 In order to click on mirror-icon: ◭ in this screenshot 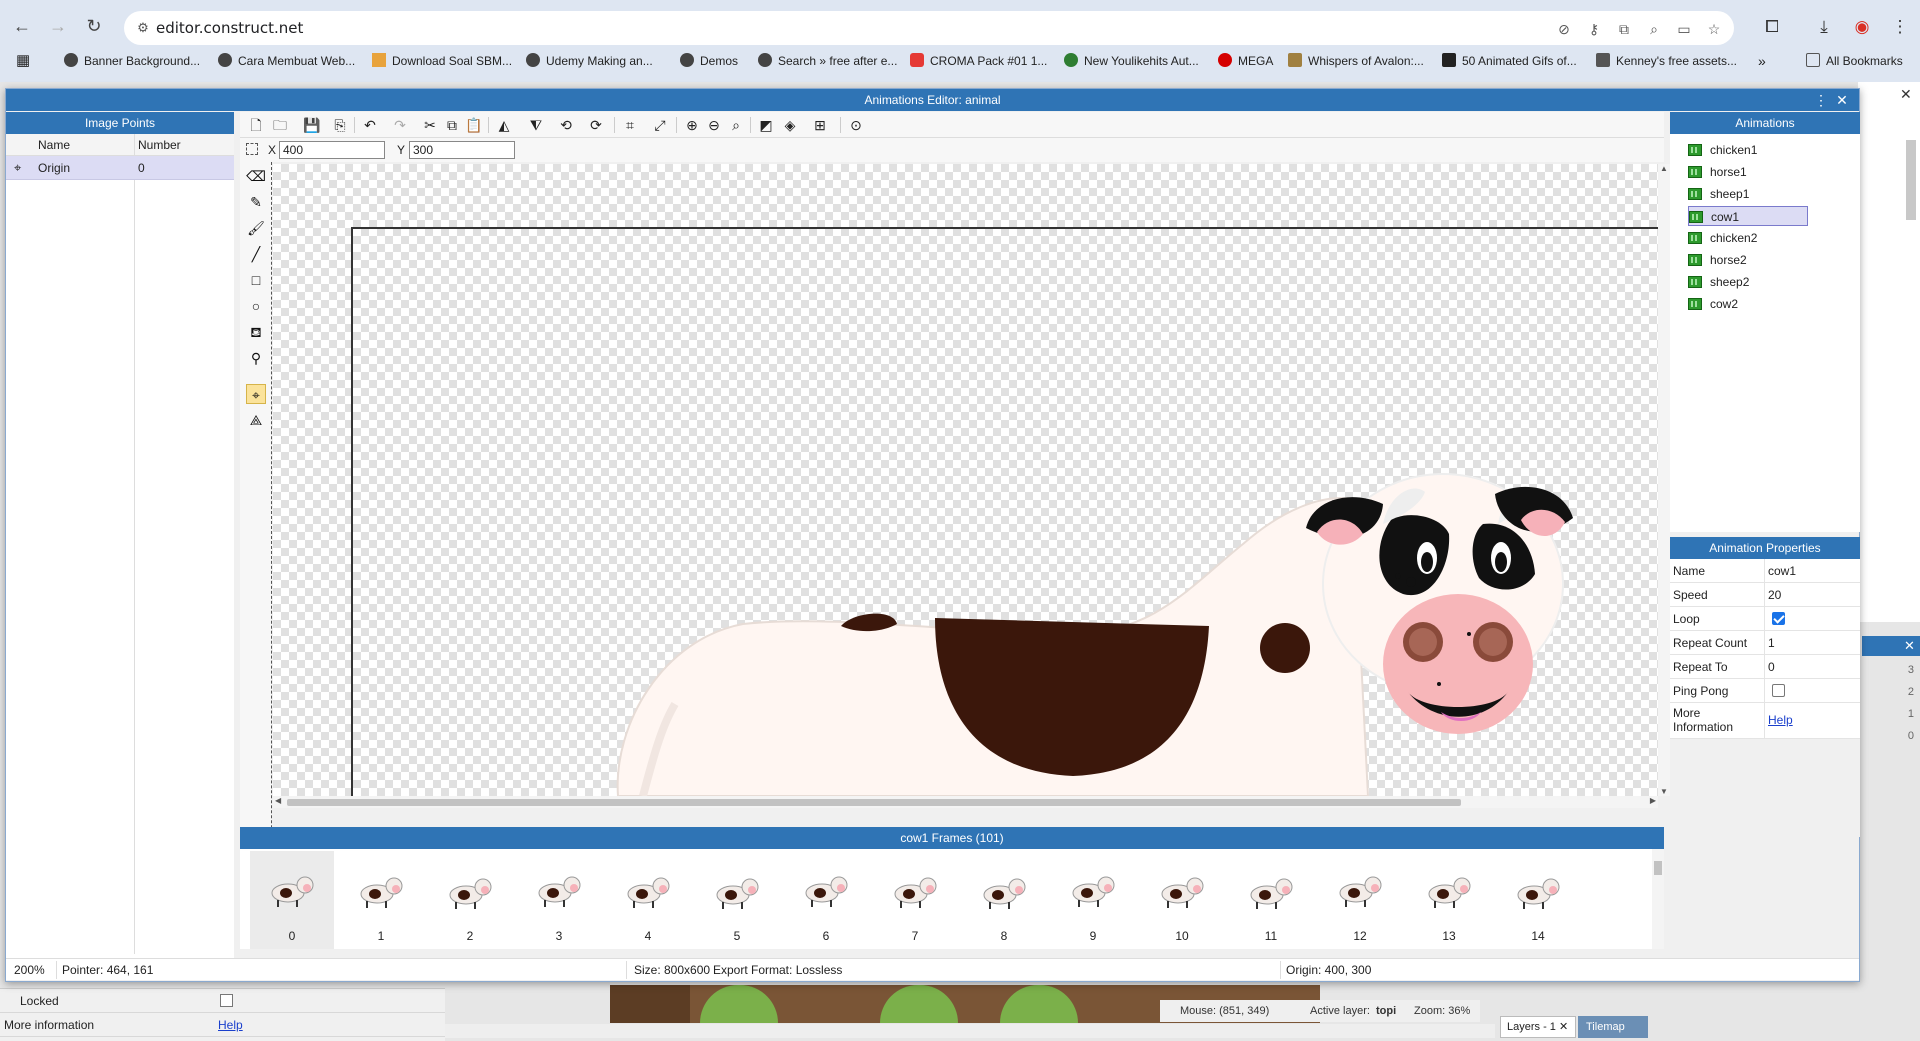, I will do `click(504, 125)`.